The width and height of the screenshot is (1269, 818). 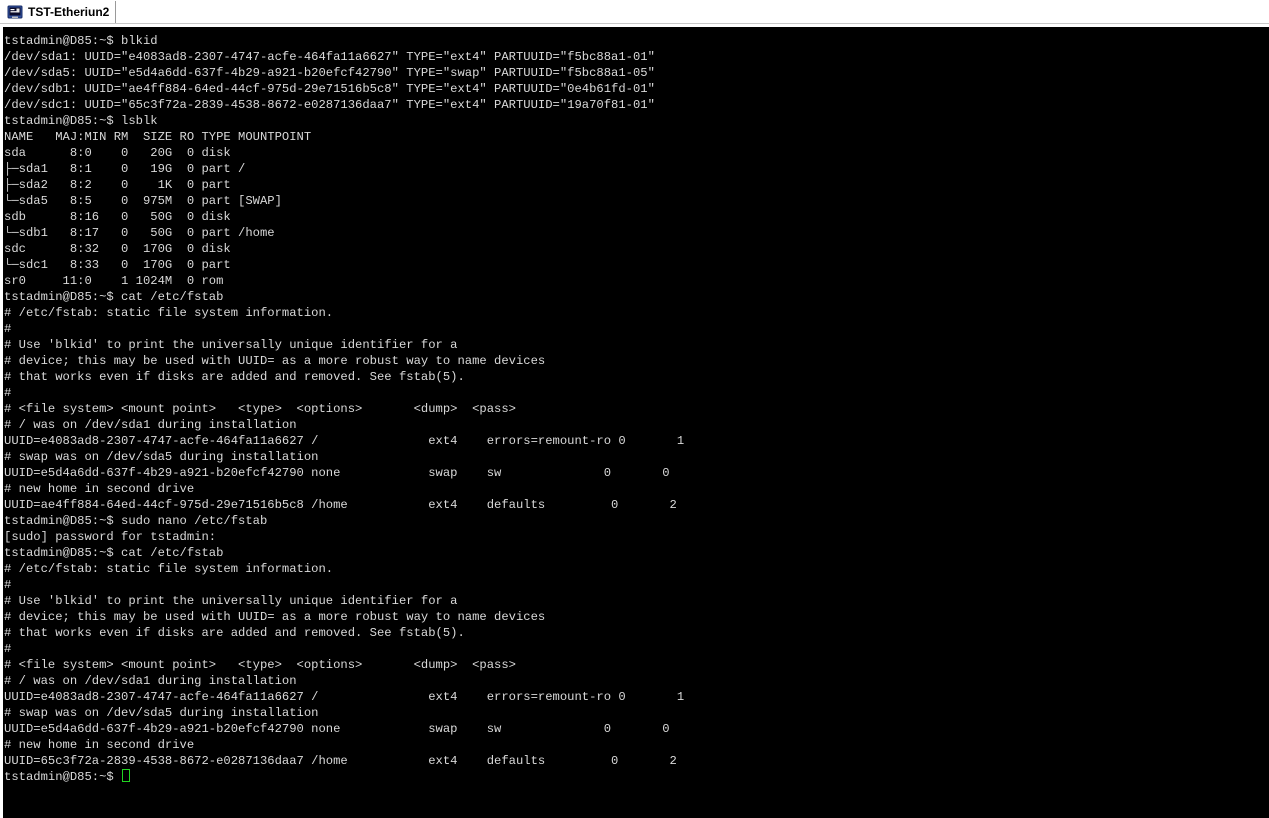 What do you see at coordinates (117, 265) in the screenshot?
I see `terminal-line: └─sdc1 8:33 0 170G 0 part` at bounding box center [117, 265].